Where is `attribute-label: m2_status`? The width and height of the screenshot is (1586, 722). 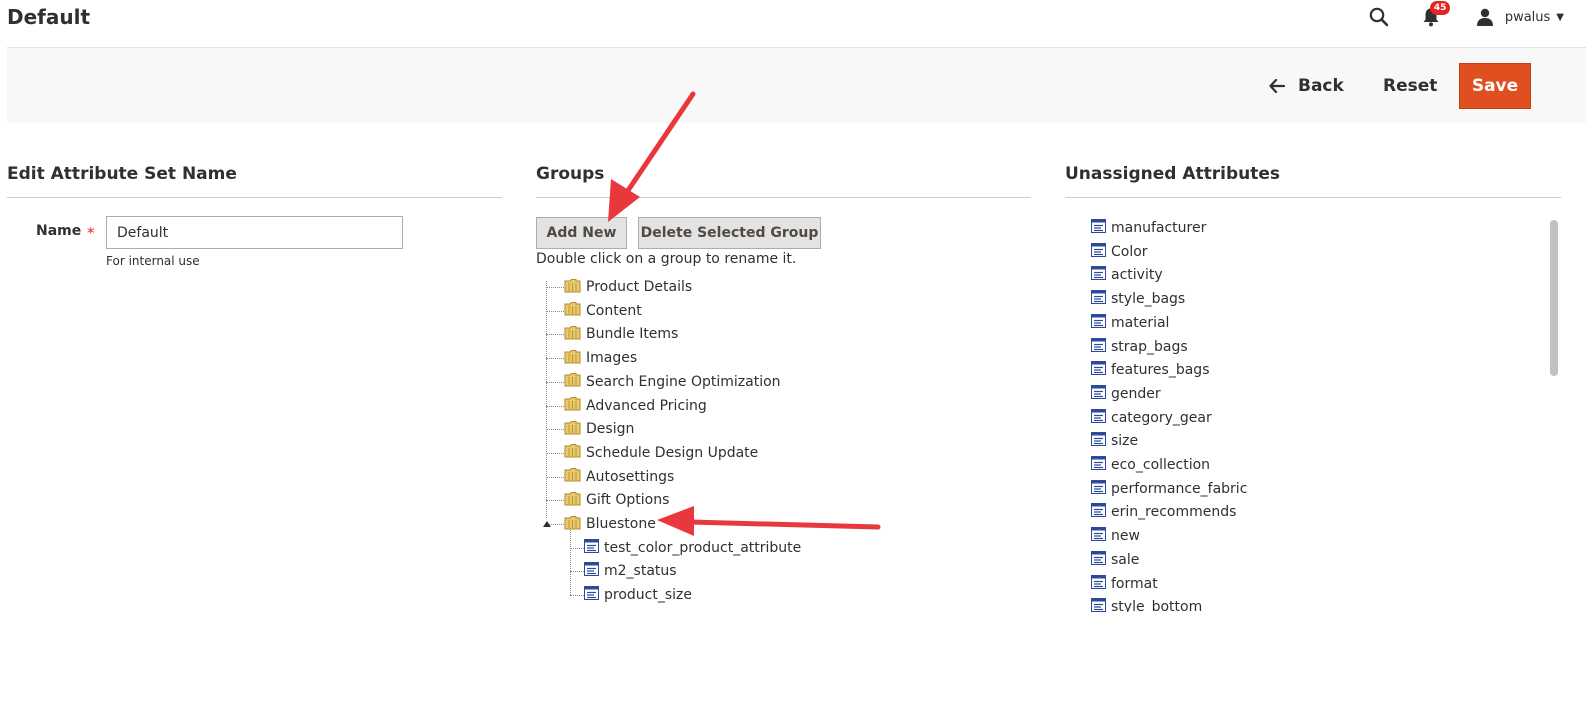
attribute-label: m2_status is located at coordinates (640, 571).